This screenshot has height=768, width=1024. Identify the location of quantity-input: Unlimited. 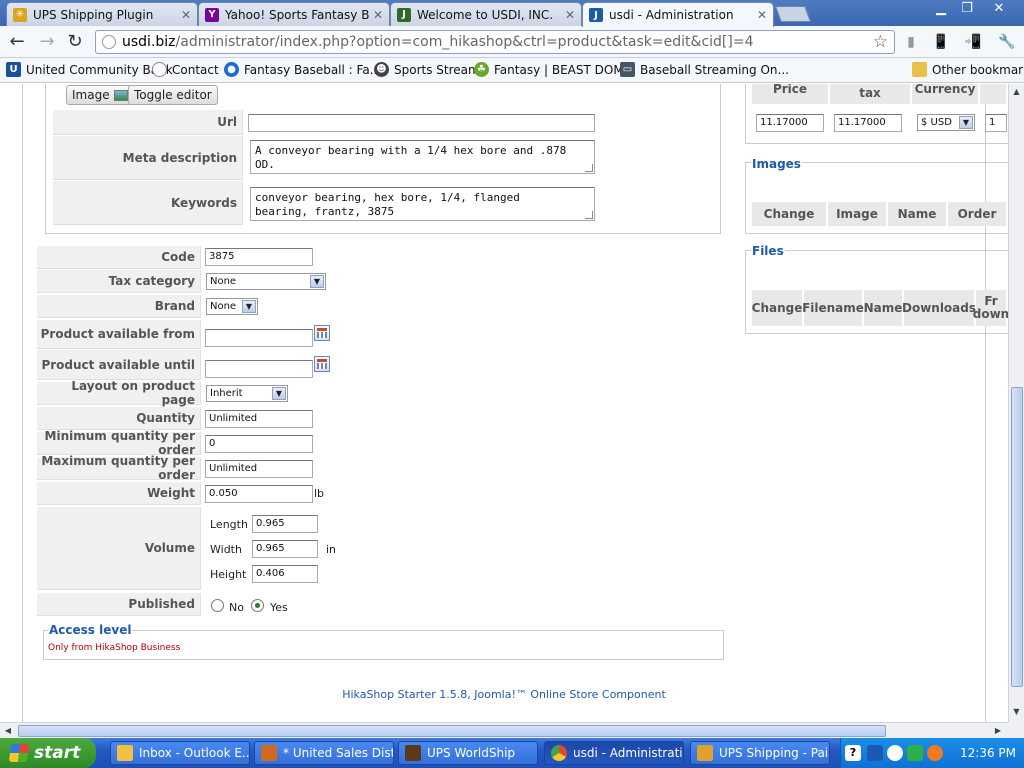
(259, 419).